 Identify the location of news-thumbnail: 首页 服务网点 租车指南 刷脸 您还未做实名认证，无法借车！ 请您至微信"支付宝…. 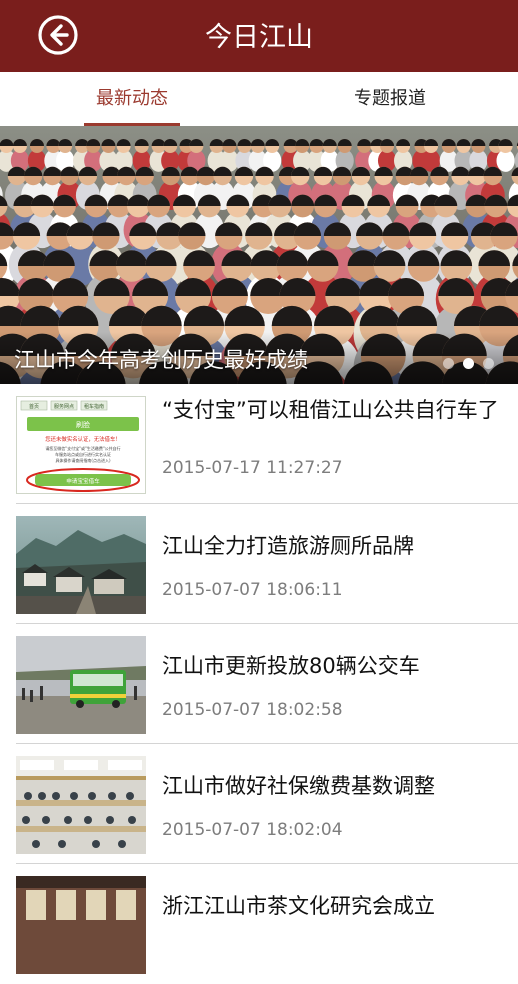
(81, 445).